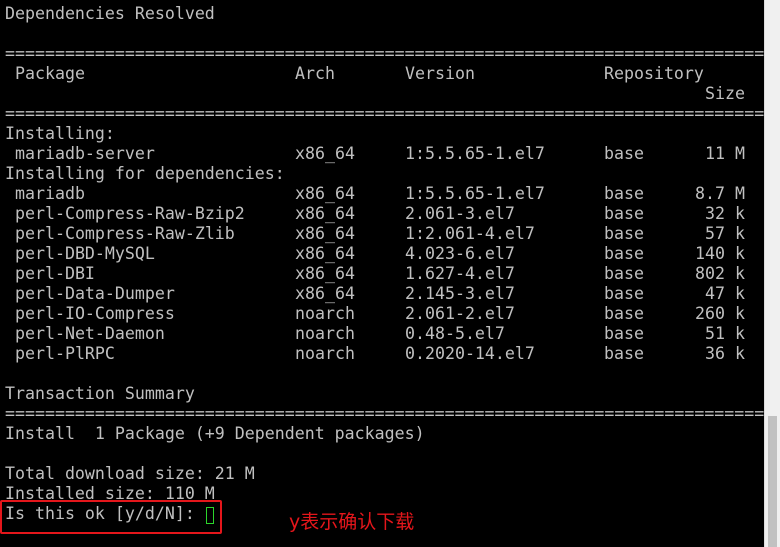  I want to click on package-row: mariadb x86_64 1:5.5.65-1.el7 base 8.7 M, so click(375, 194).